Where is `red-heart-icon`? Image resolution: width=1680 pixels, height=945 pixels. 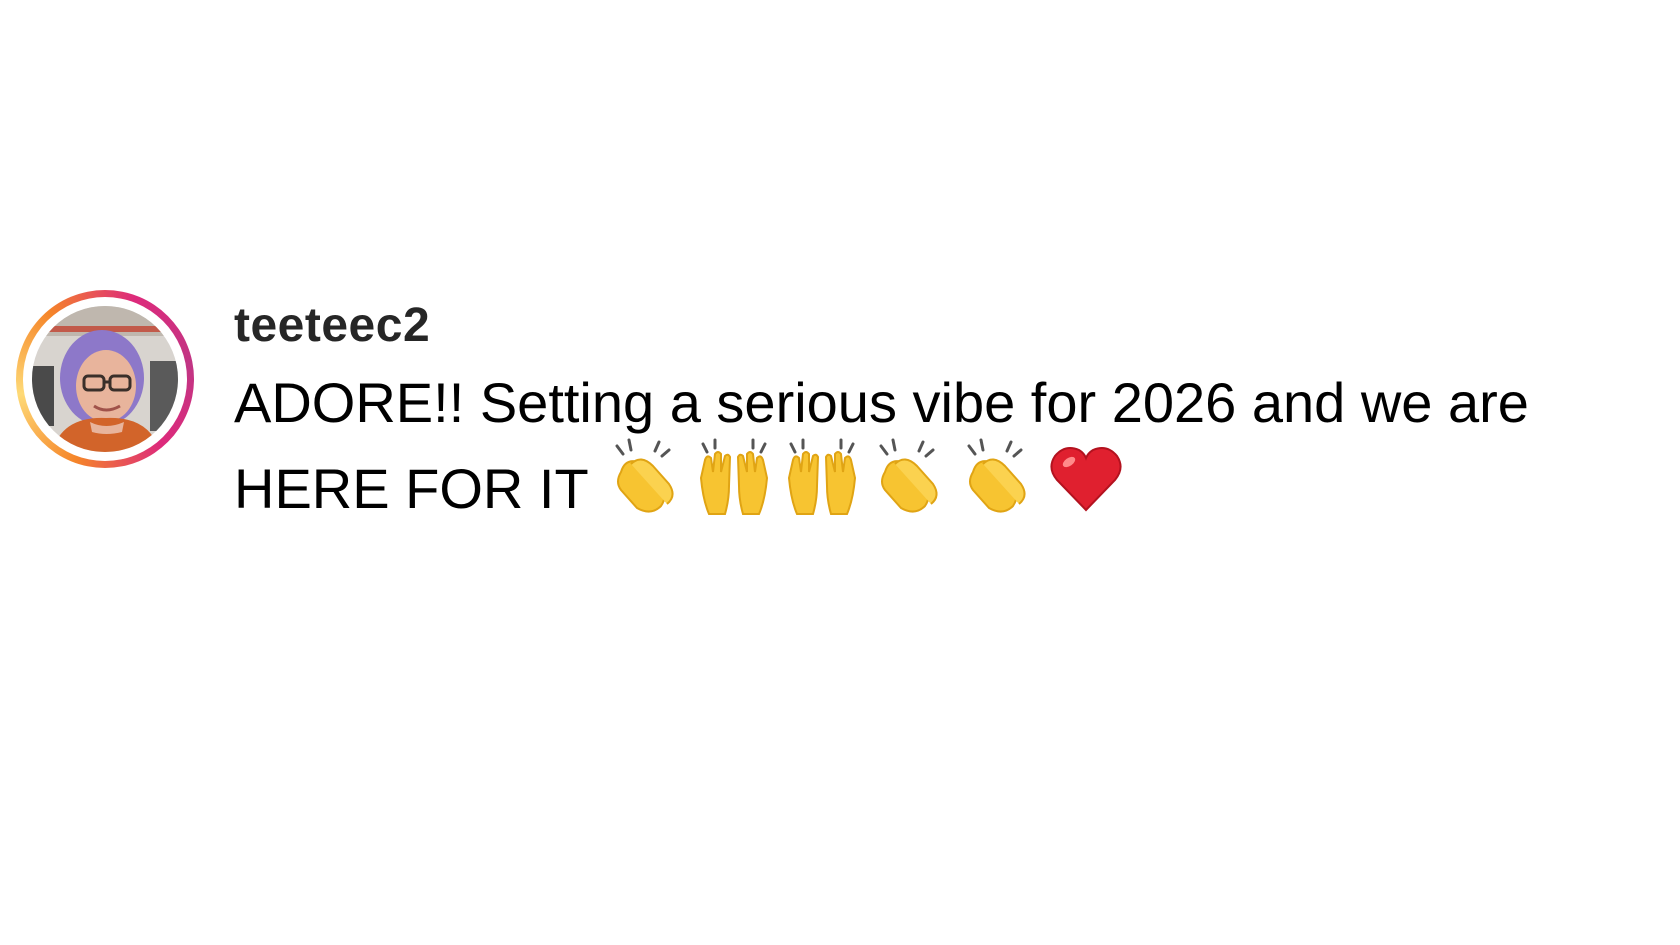
red-heart-icon is located at coordinates (1086, 477).